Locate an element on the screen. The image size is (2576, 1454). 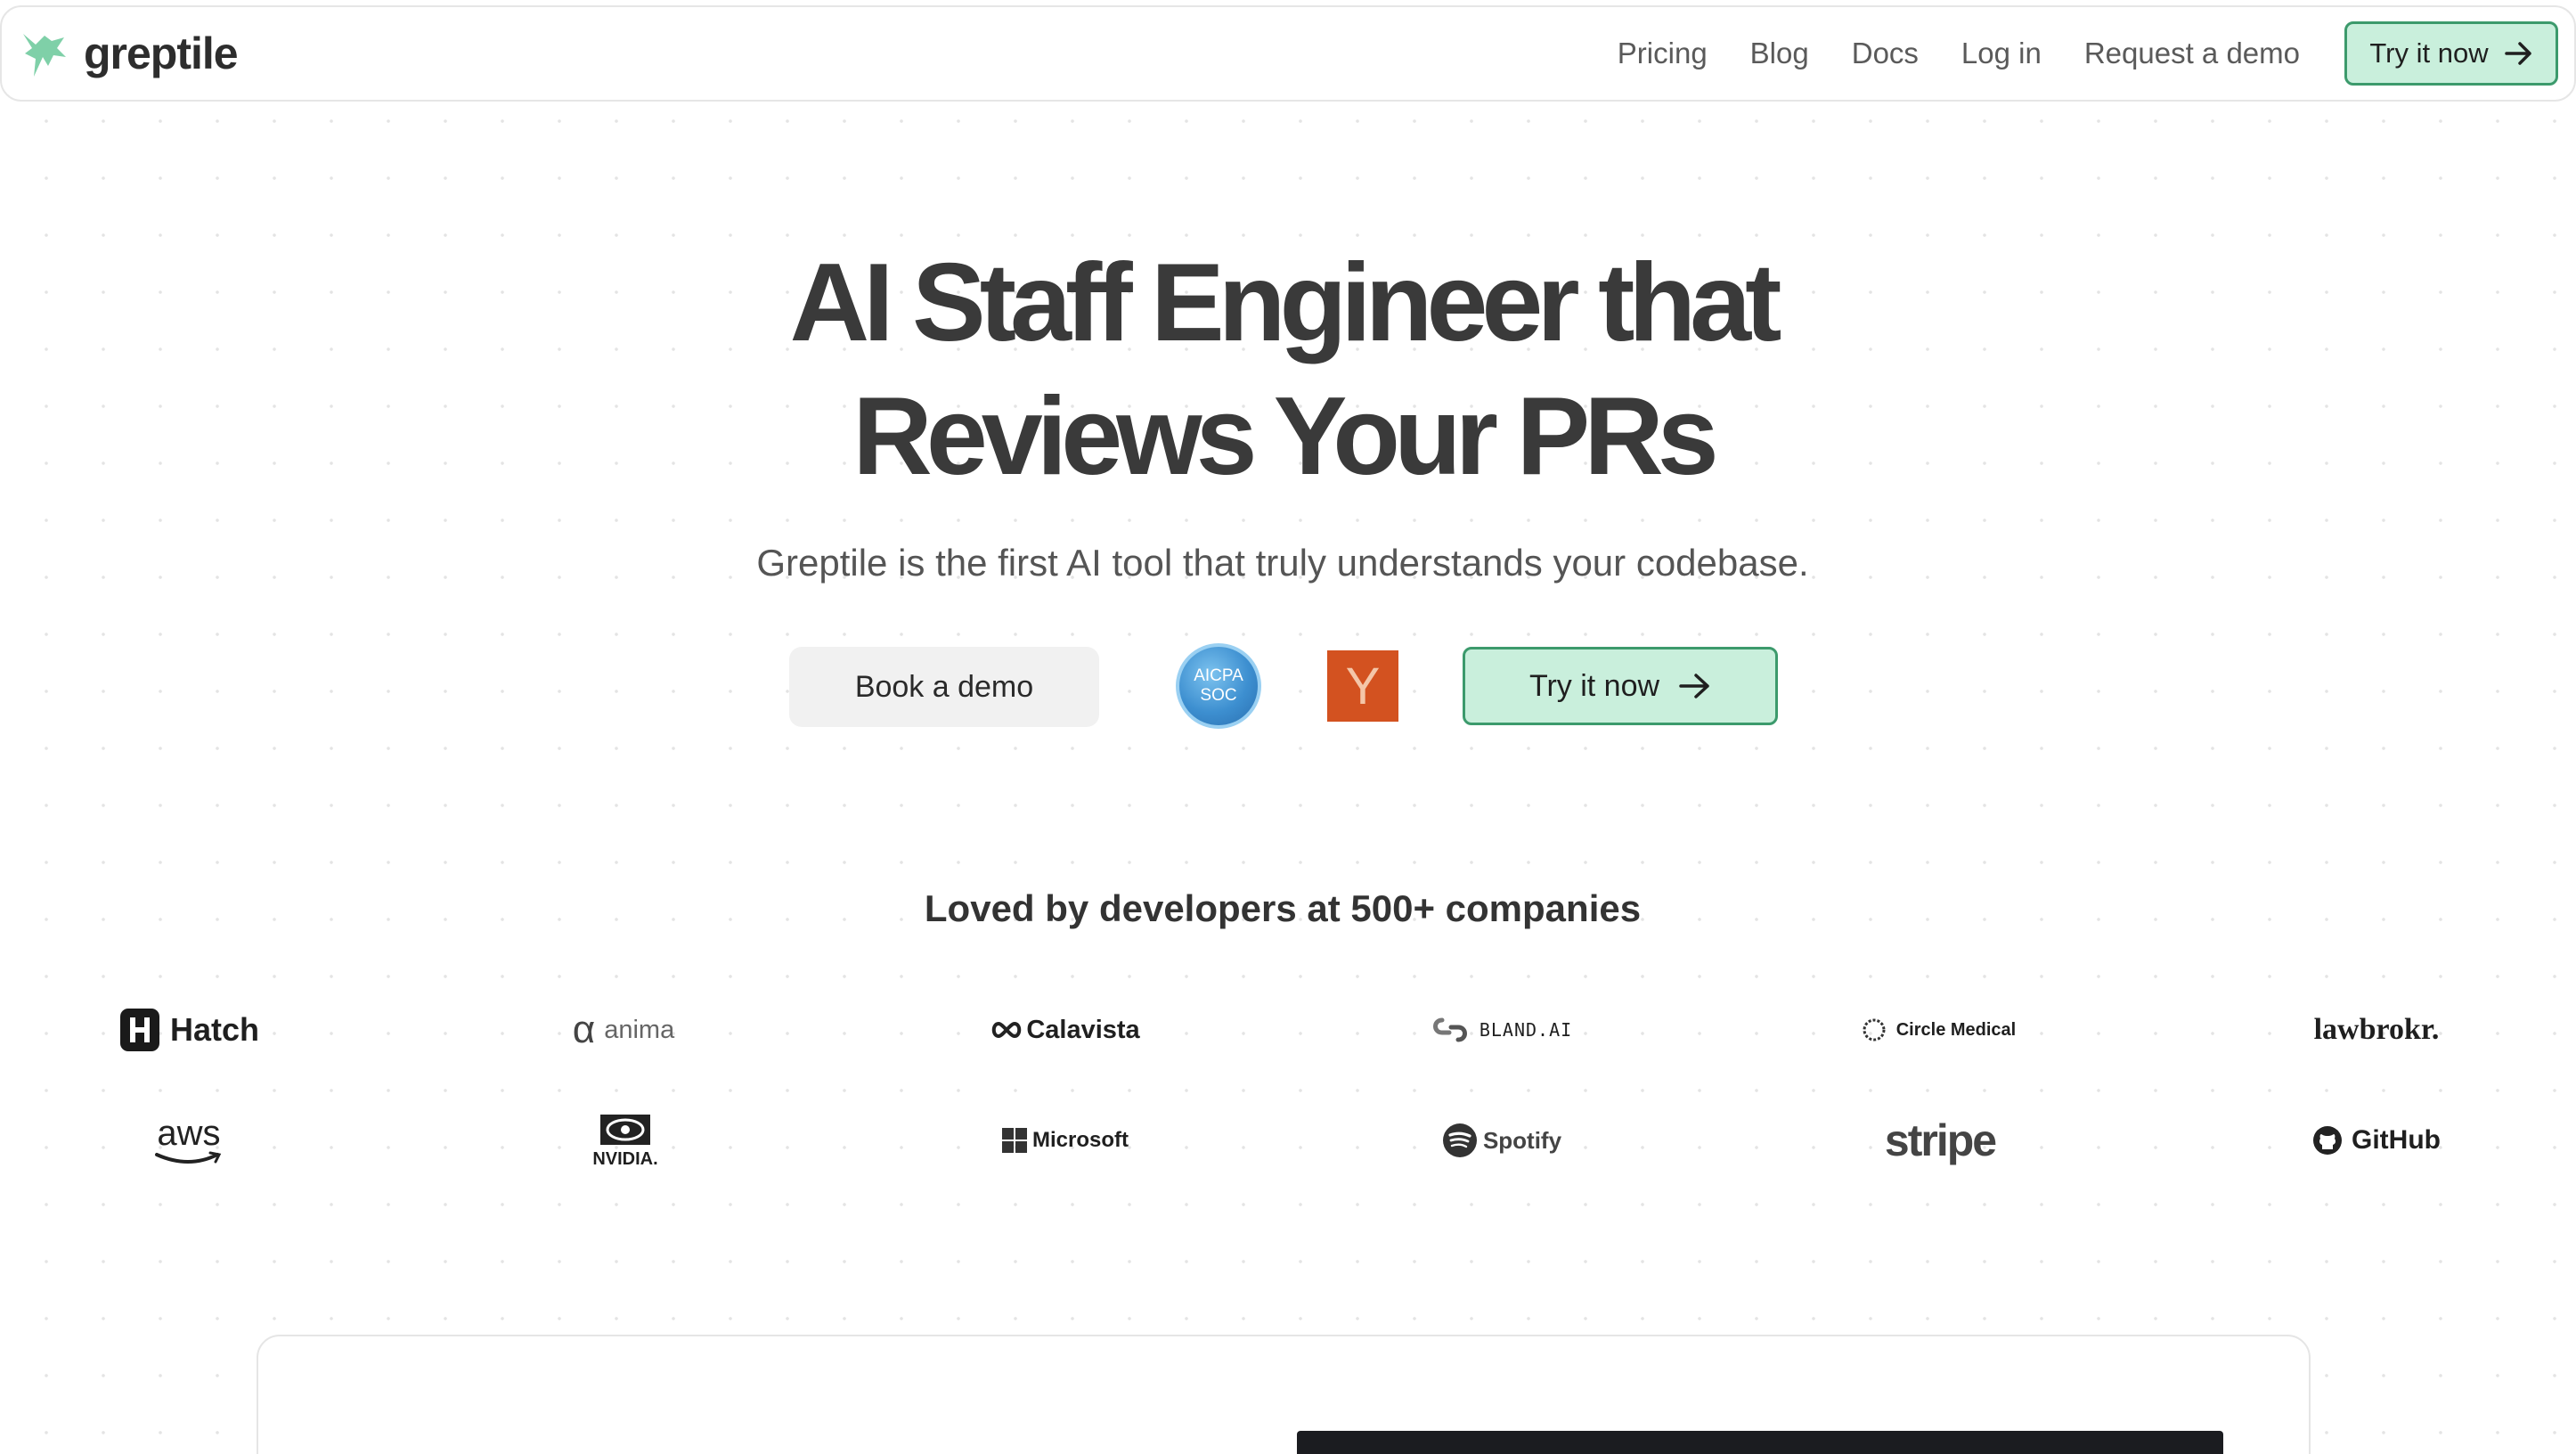
logo-github: GitHub is located at coordinates (2376, 1140).